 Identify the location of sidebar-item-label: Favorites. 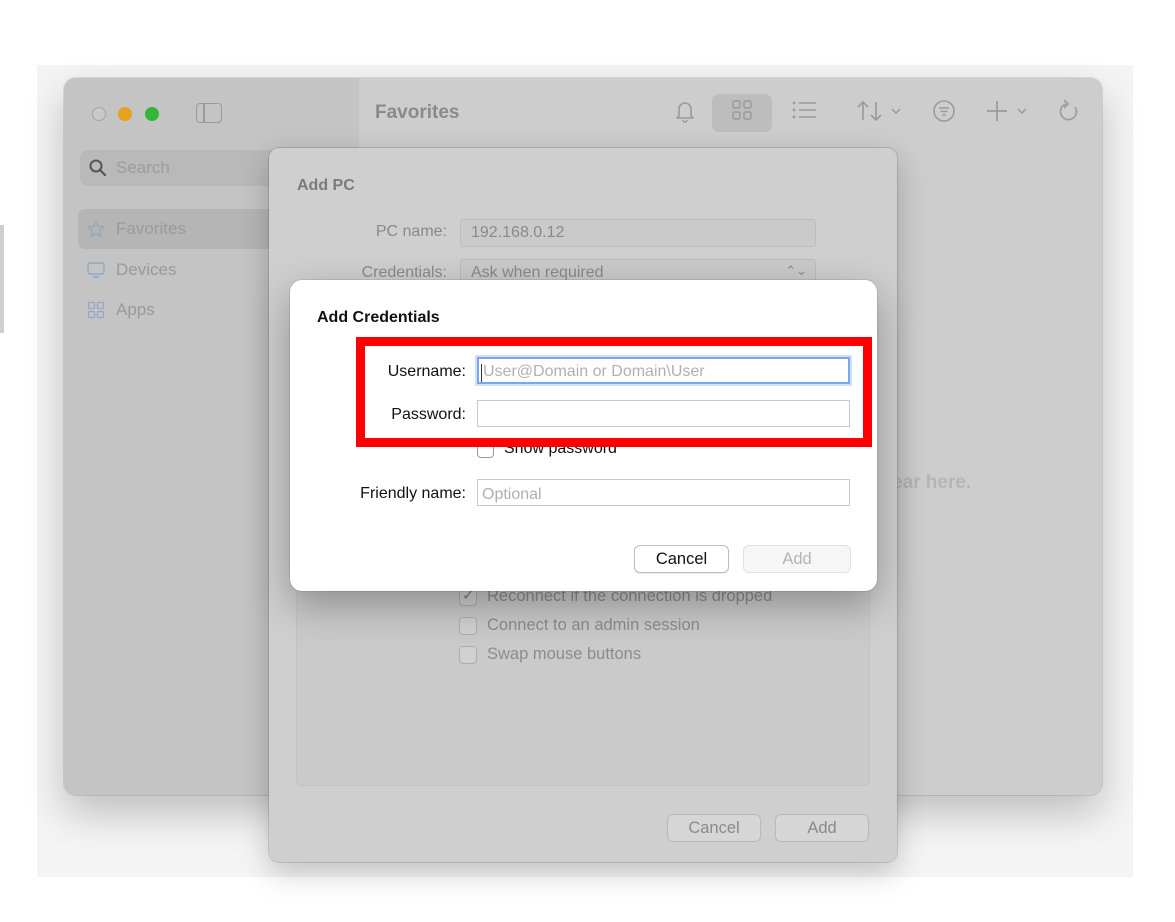
(151, 228).